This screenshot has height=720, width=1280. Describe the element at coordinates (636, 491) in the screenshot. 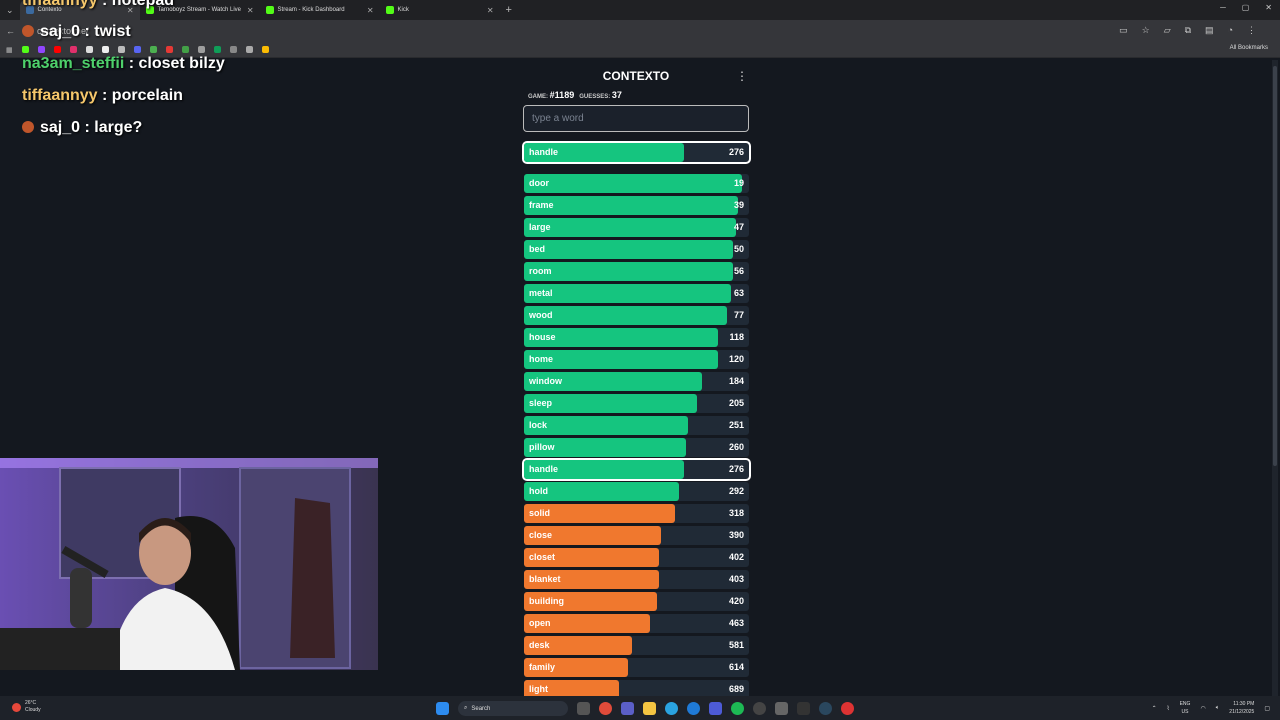

I see `guess-row: hold 292` at that location.